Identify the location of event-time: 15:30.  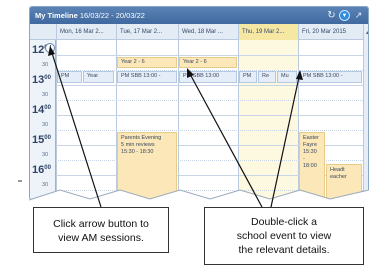
(310, 152).